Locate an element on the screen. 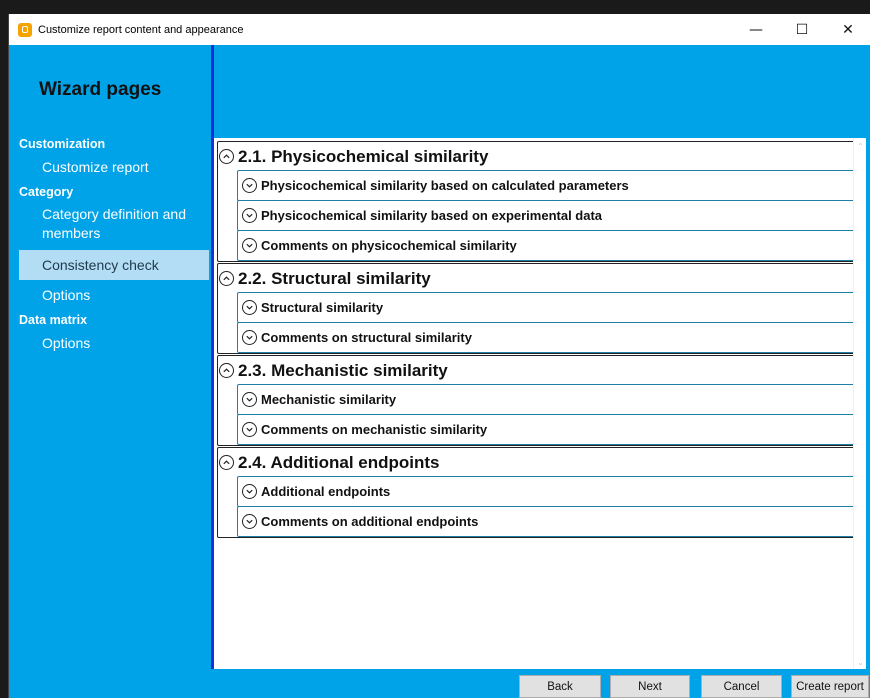 This screenshot has width=870, height=698. nav-item-data-matrix-options: Options is located at coordinates (66, 343).